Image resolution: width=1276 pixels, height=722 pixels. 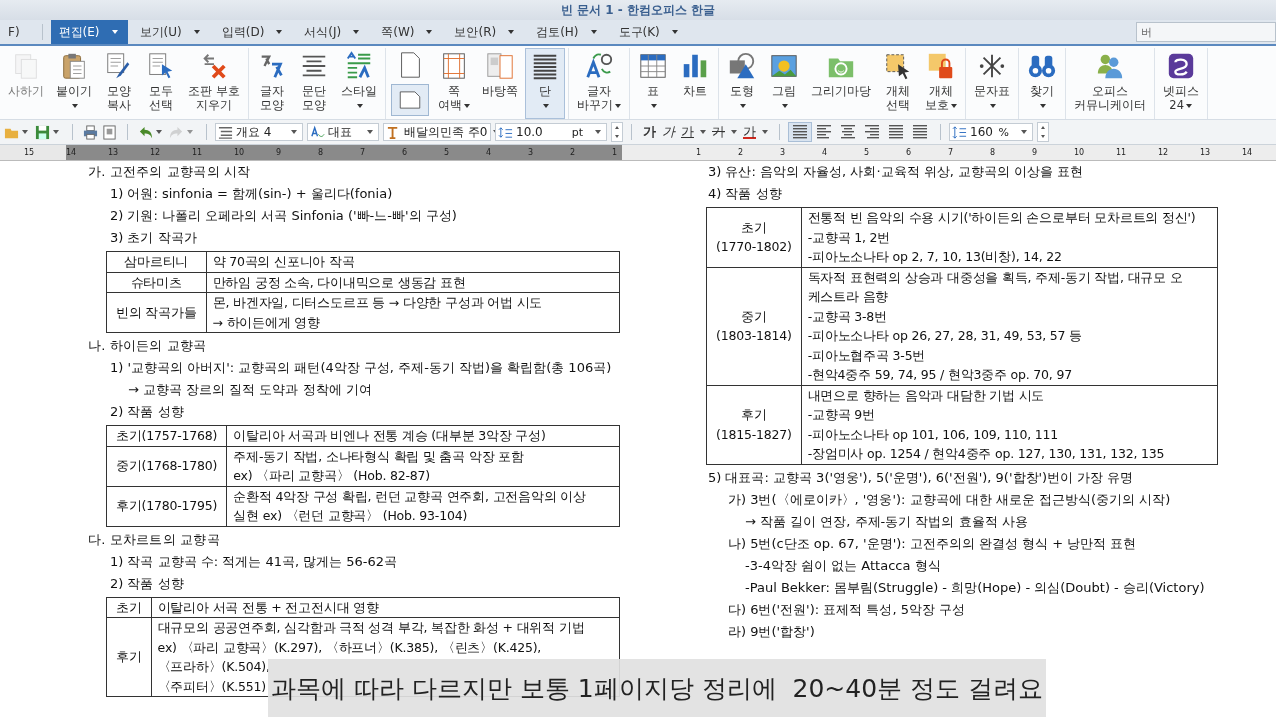 I want to click on menu-tab: 쪽(W), so click(x=408, y=32).